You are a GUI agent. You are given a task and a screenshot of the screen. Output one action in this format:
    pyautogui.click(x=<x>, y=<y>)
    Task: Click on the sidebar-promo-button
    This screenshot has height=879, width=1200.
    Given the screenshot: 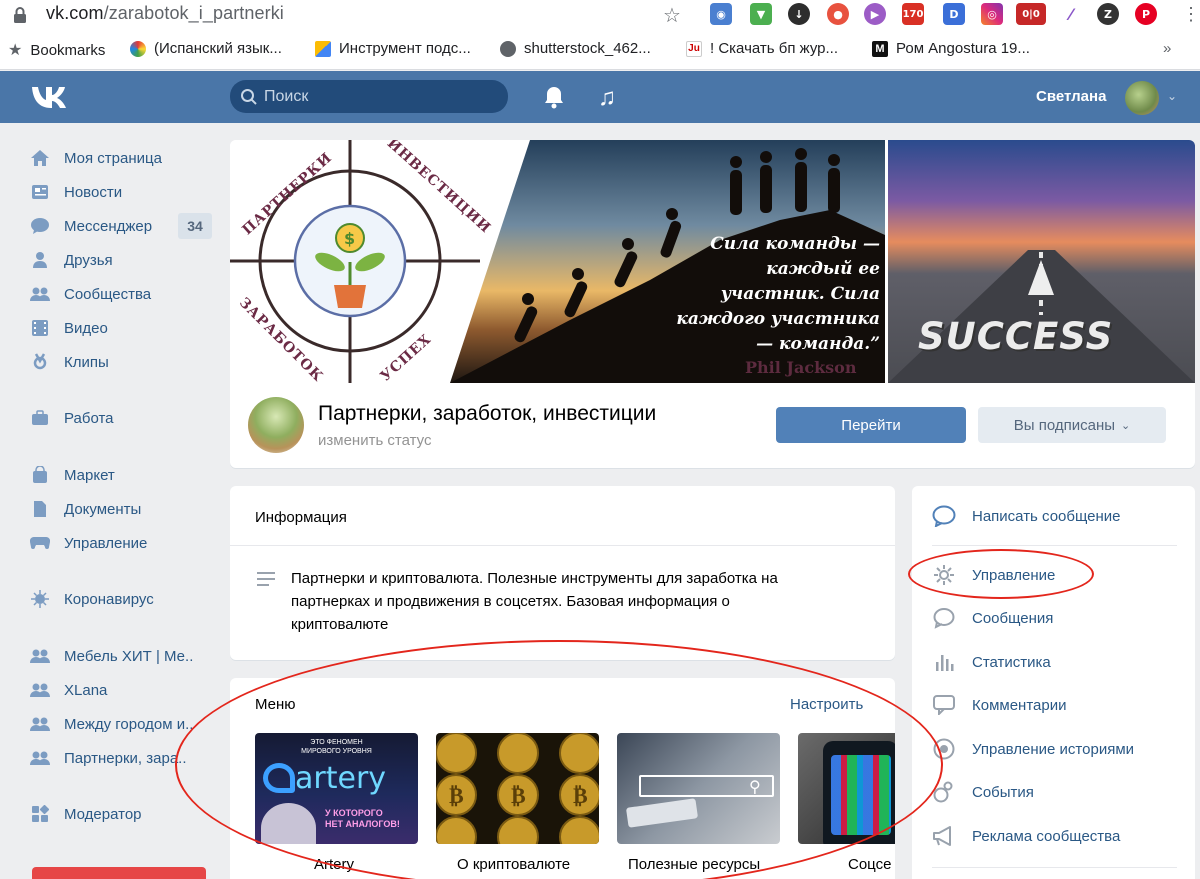 What is the action you would take?
    pyautogui.click(x=119, y=873)
    